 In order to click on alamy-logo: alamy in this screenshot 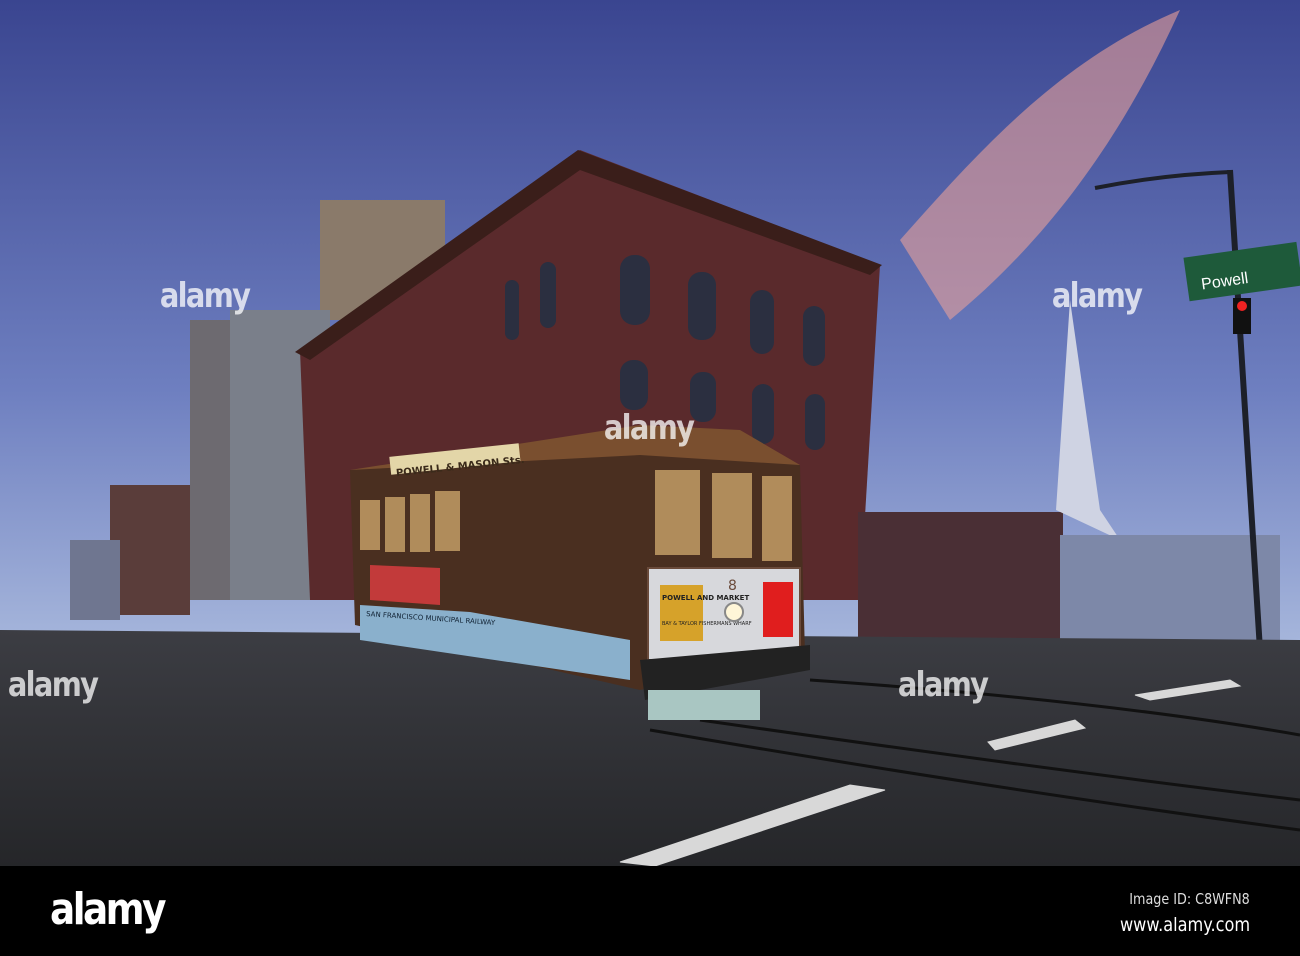, I will do `click(108, 909)`.